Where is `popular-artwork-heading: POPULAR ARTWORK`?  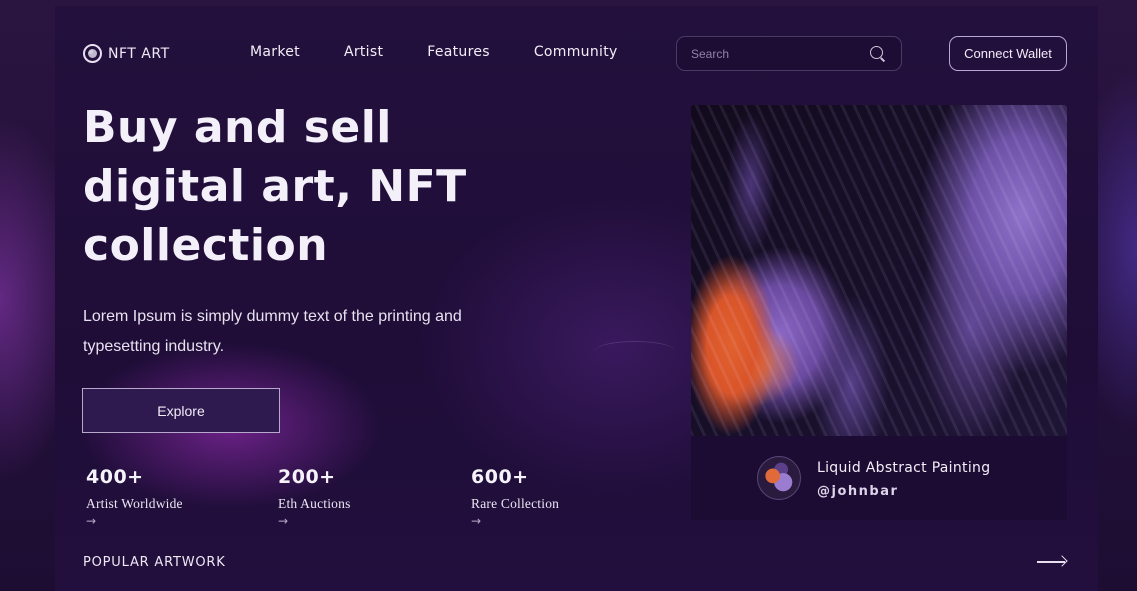 popular-artwork-heading: POPULAR ARTWORK is located at coordinates (154, 562).